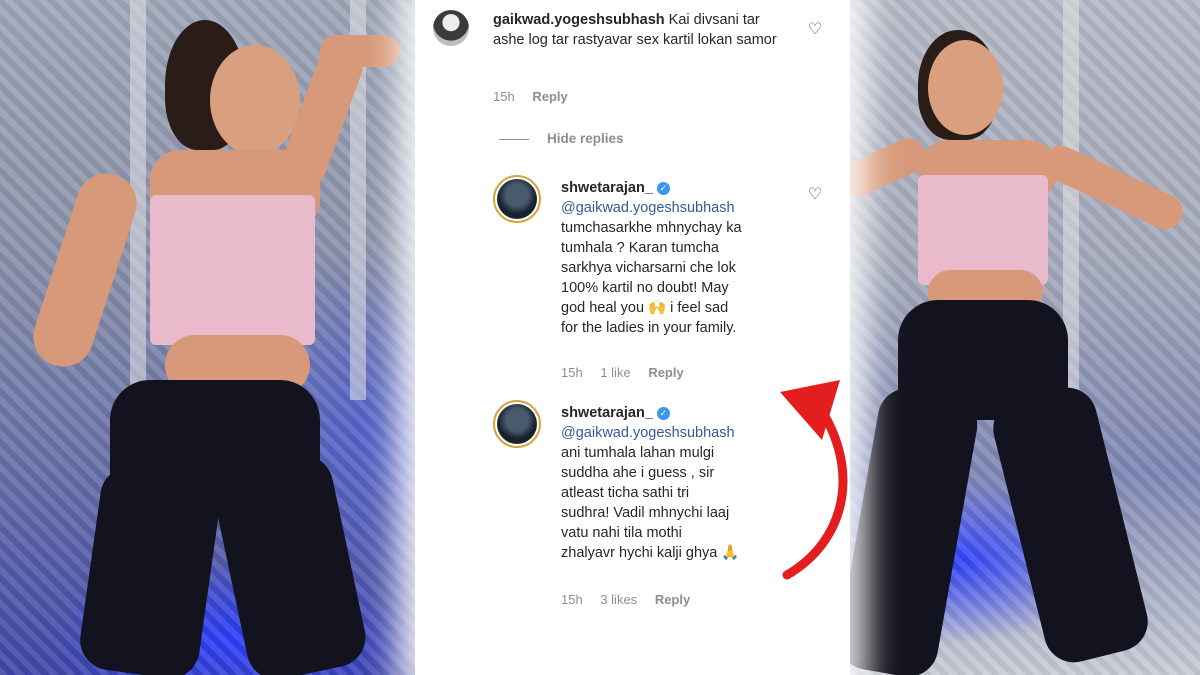  What do you see at coordinates (621, 533) in the screenshot?
I see `reply-line: vatu nahi tila mothi` at bounding box center [621, 533].